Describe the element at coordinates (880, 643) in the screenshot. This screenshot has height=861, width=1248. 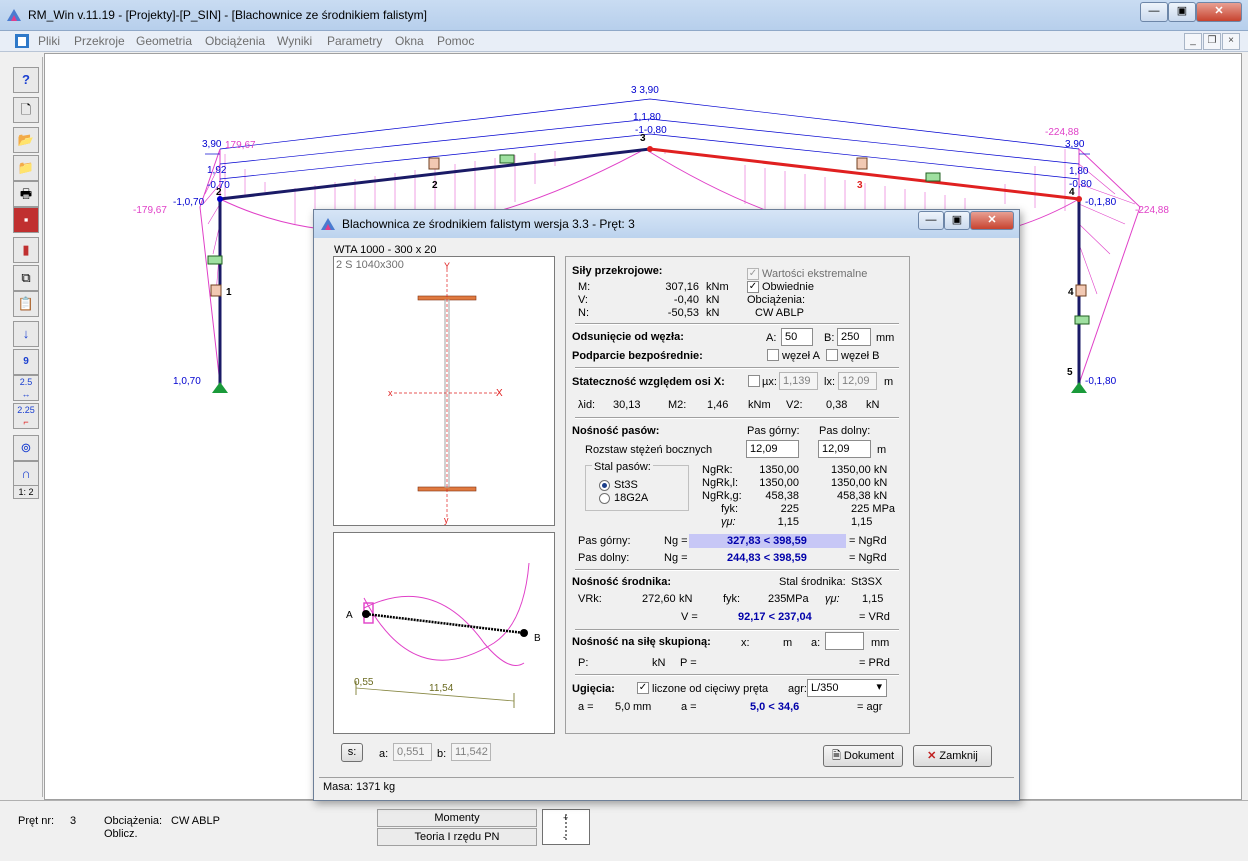
I see `a-unit: mm` at that location.